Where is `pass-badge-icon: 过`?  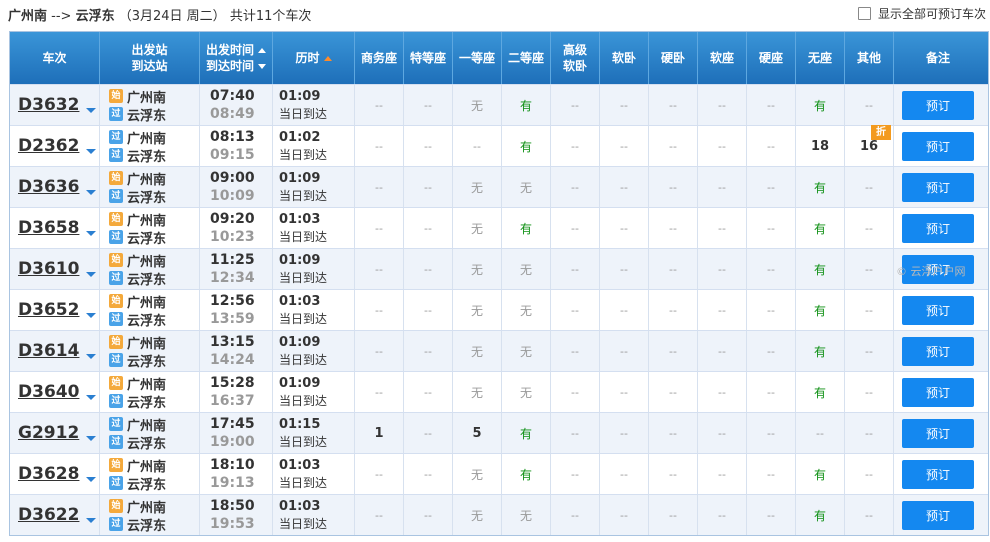 pass-badge-icon: 过 is located at coordinates (116, 483).